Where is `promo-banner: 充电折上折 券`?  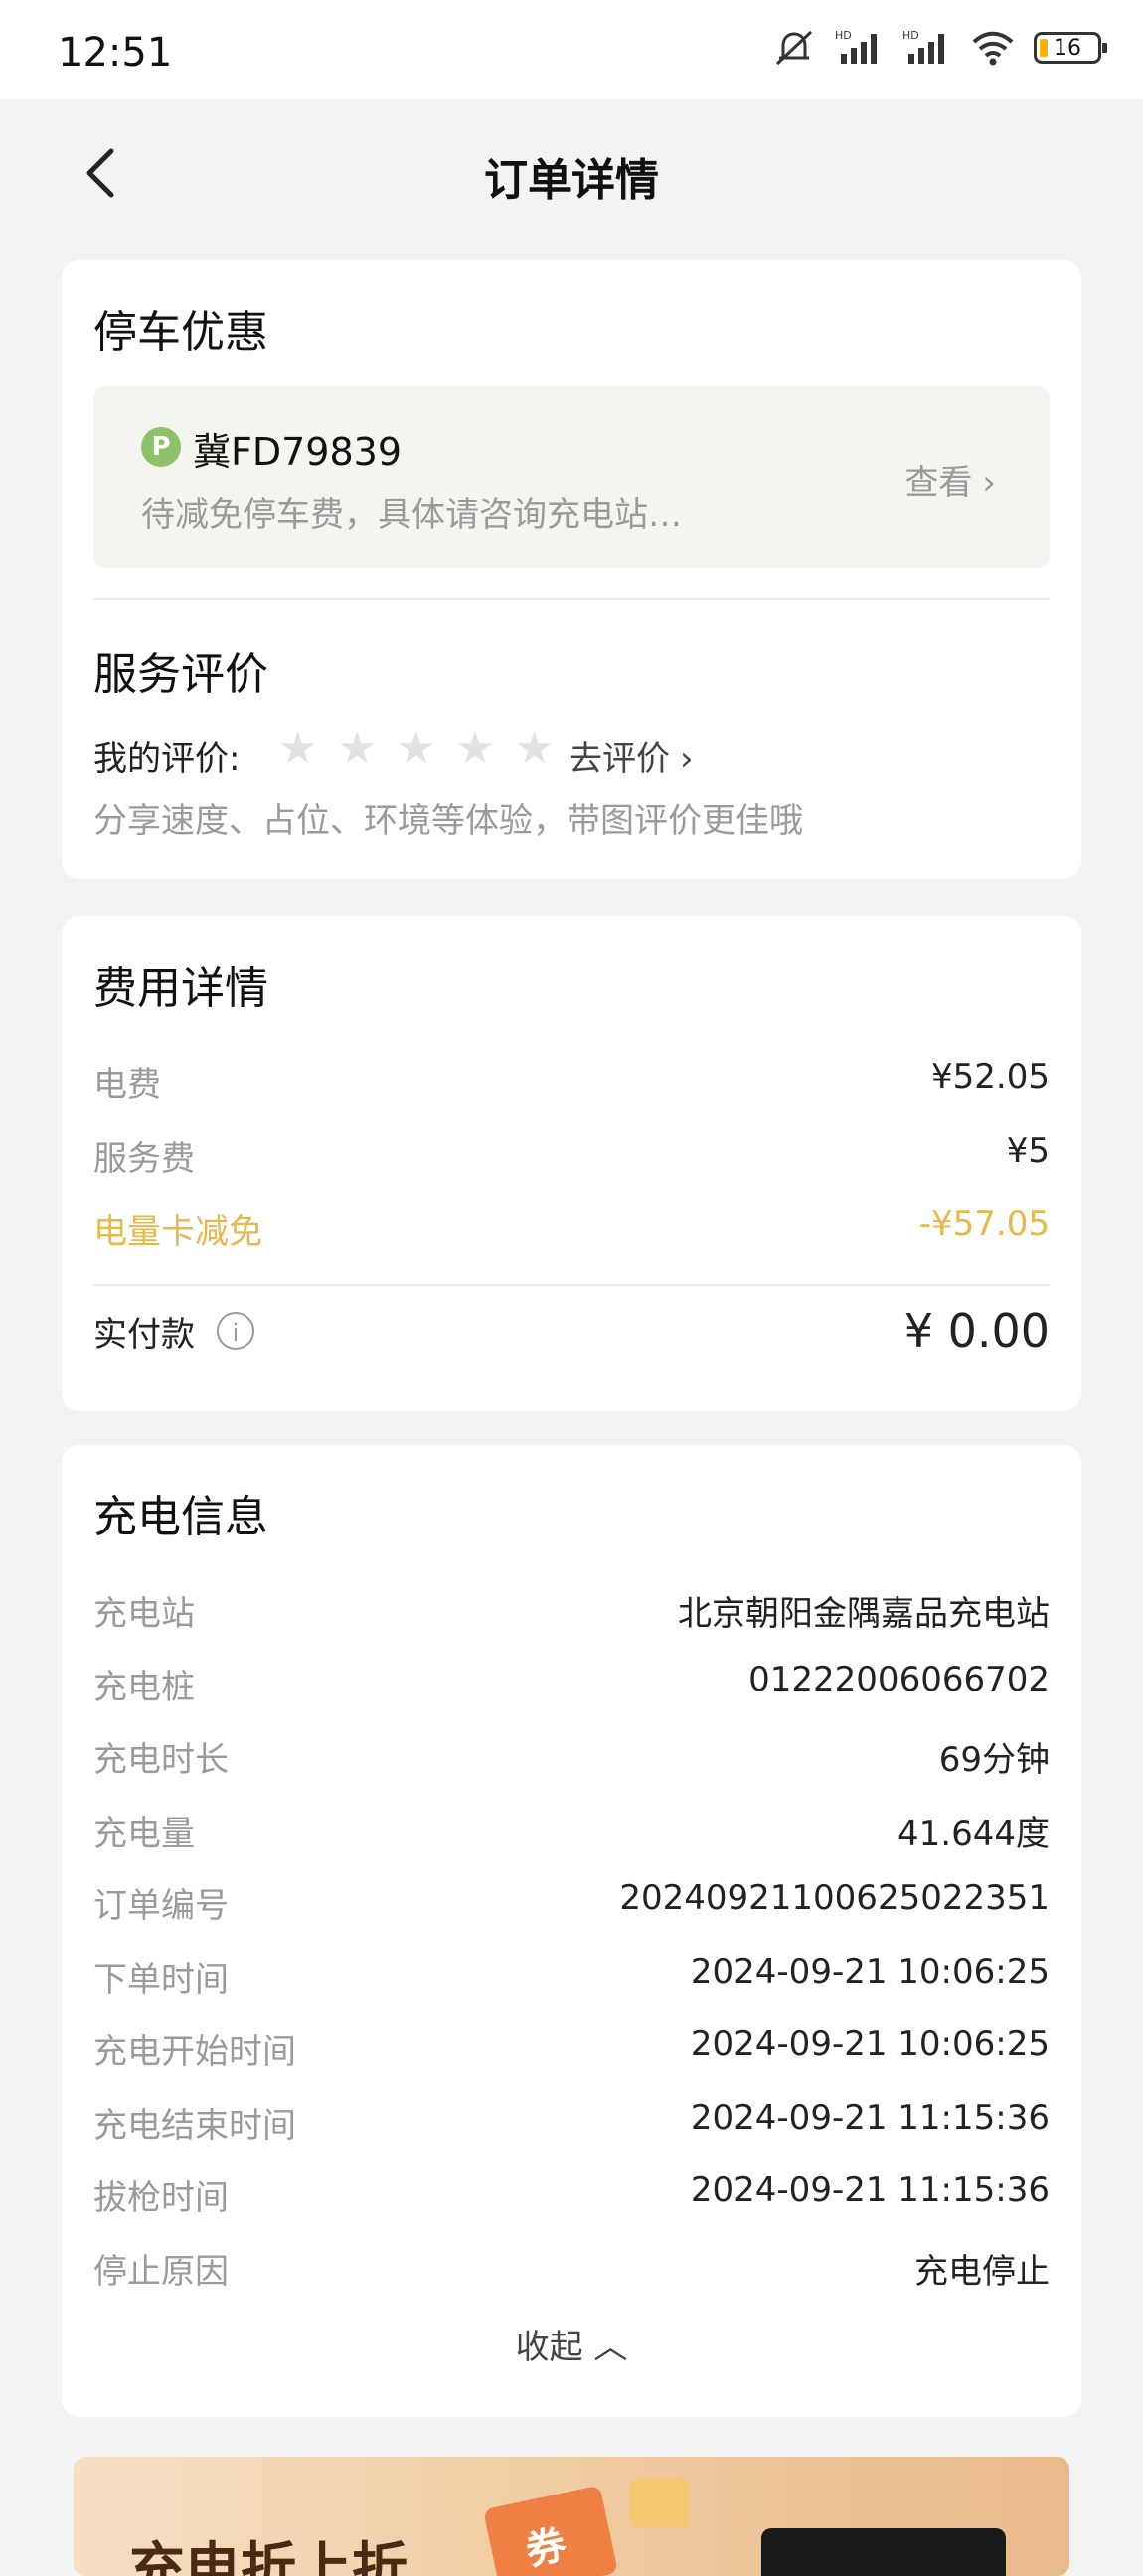 promo-banner: 充电折上折 券 is located at coordinates (571, 2516).